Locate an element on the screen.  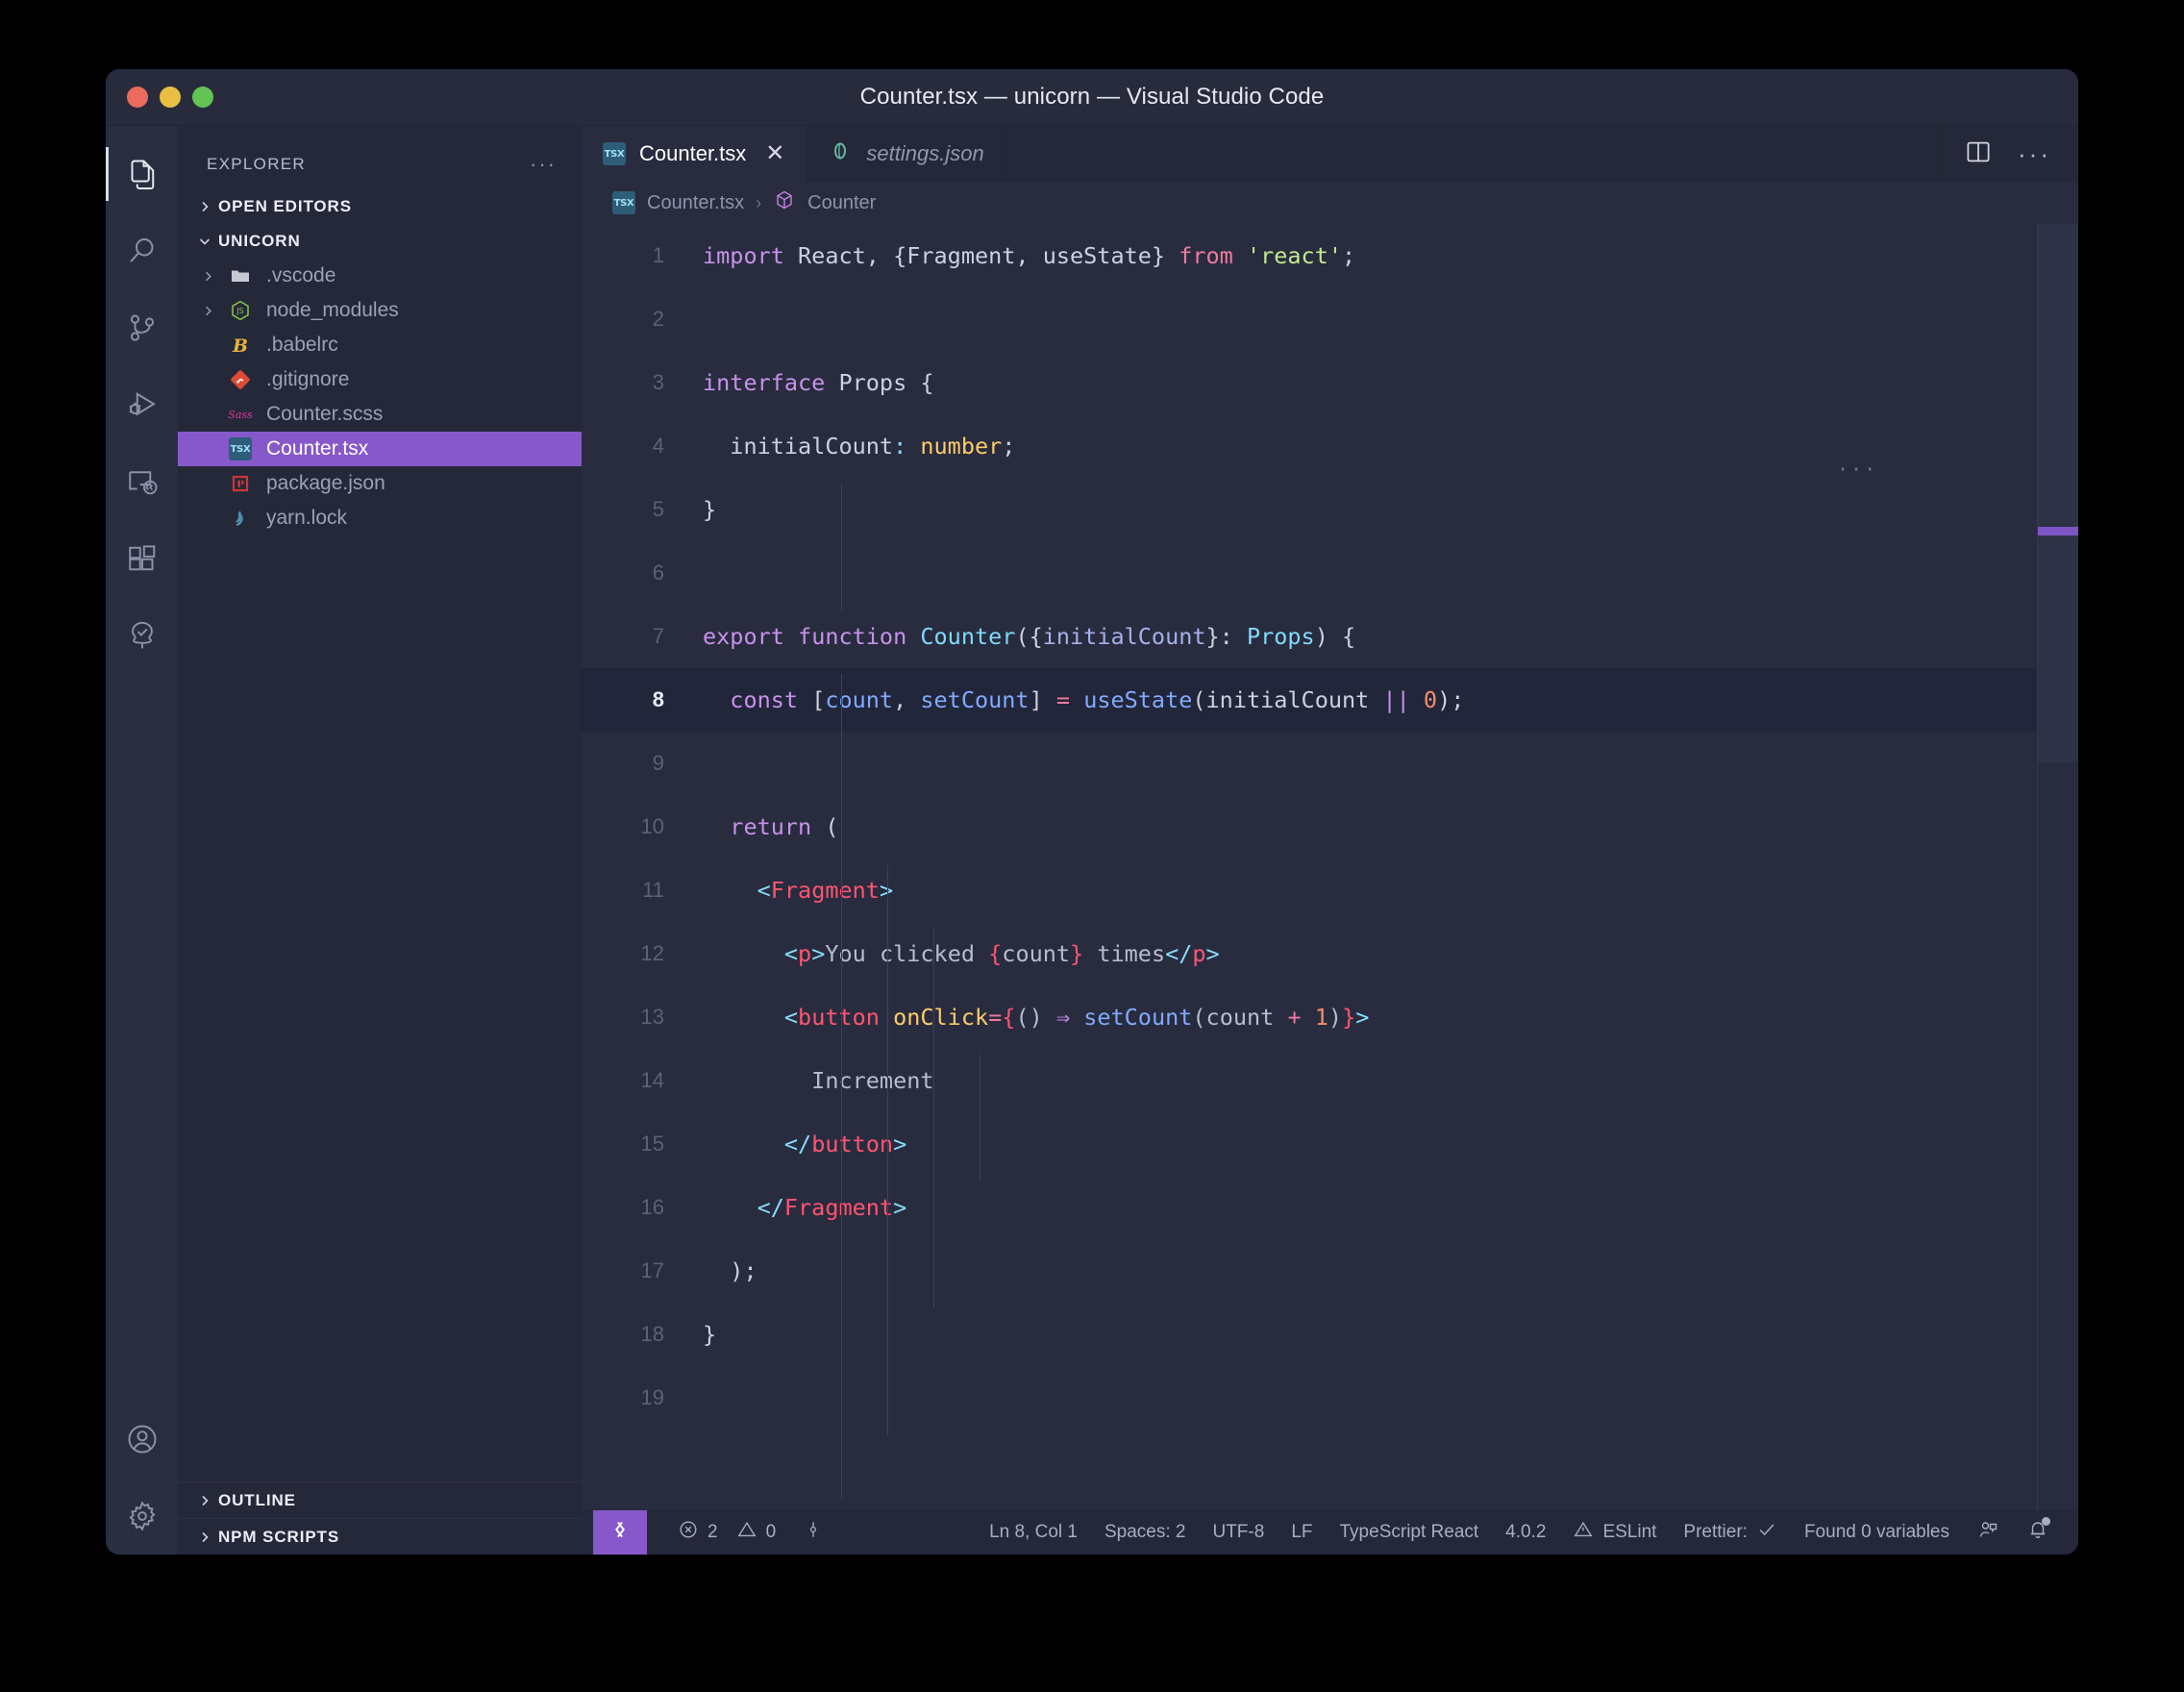
folder-icon is located at coordinates (241, 275).